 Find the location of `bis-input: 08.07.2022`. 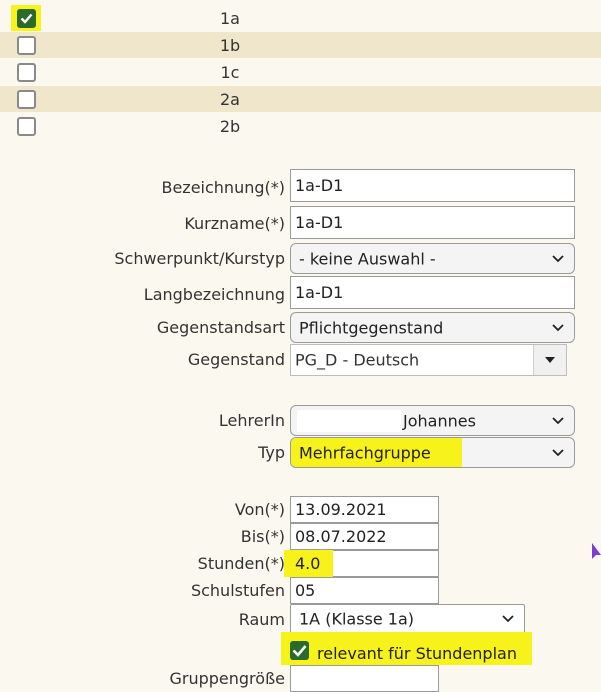

bis-input: 08.07.2022 is located at coordinates (364, 536).